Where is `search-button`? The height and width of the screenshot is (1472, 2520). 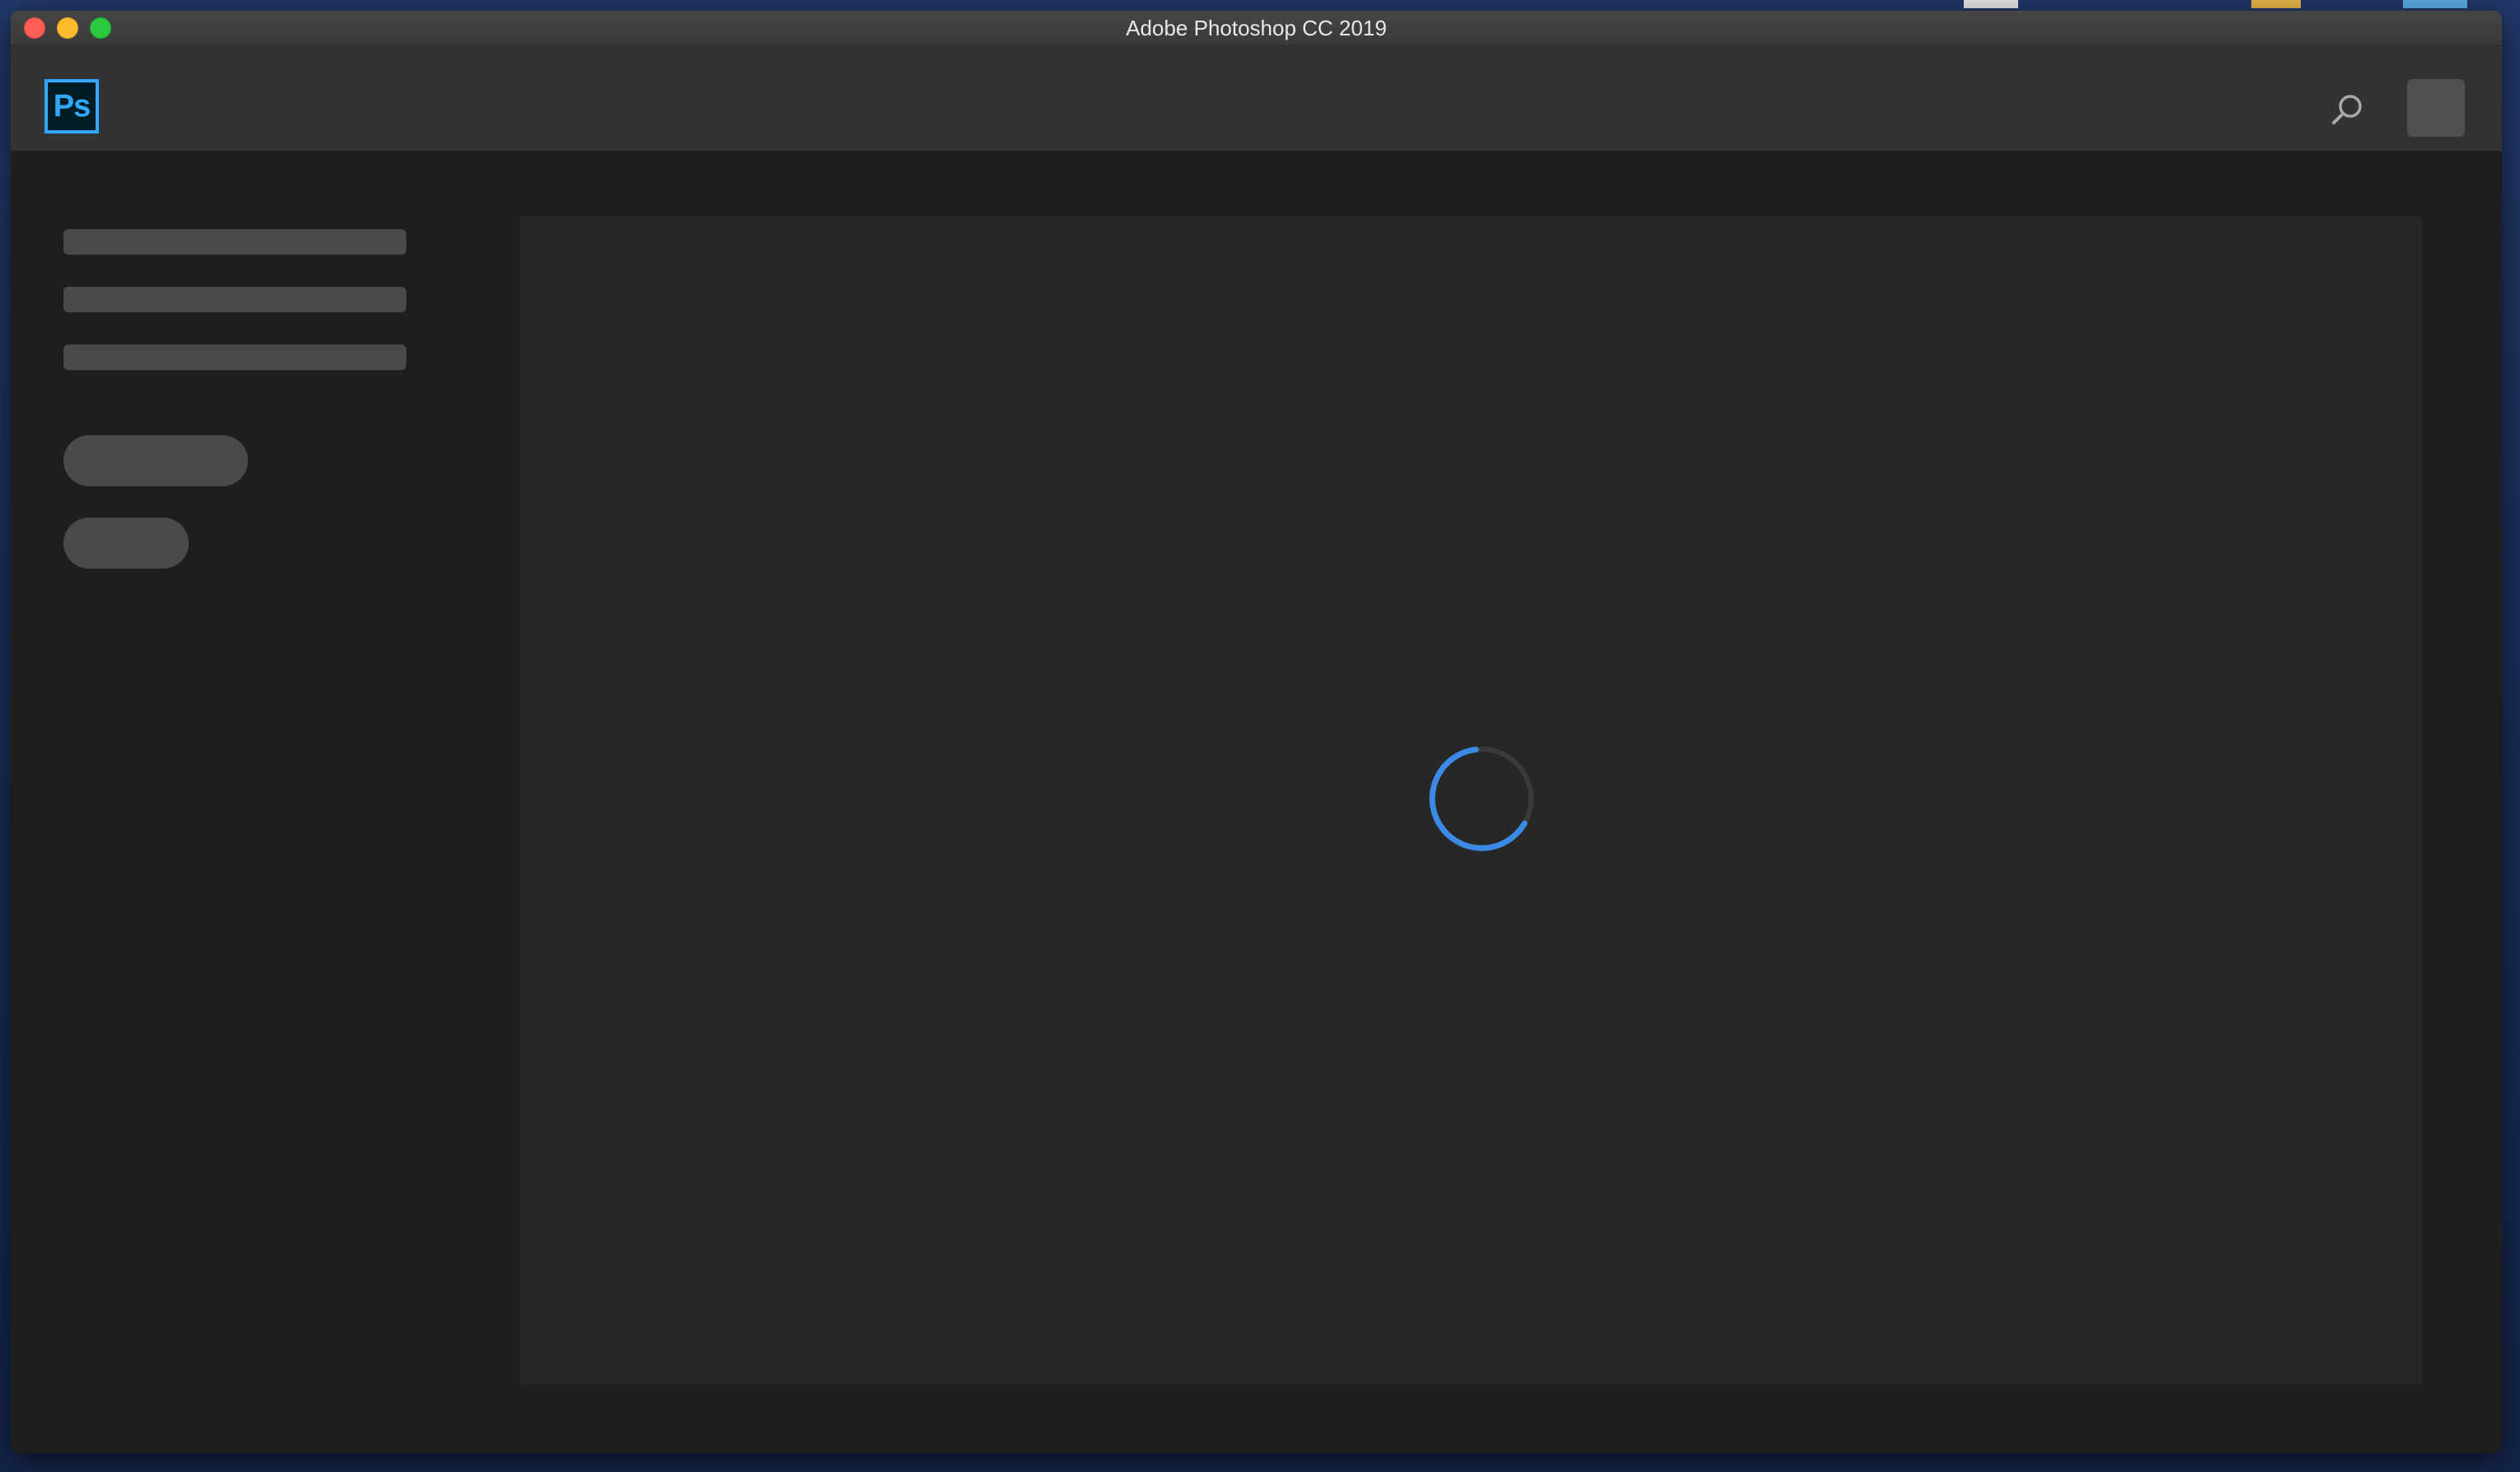 search-button is located at coordinates (2347, 111).